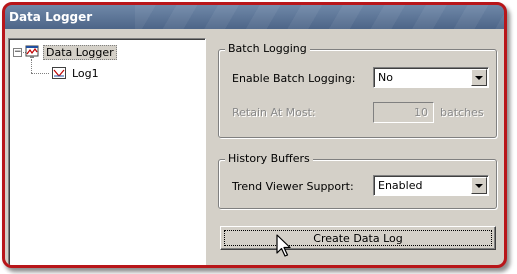  What do you see at coordinates (85, 73) in the screenshot?
I see `tree-node-label: Log1` at bounding box center [85, 73].